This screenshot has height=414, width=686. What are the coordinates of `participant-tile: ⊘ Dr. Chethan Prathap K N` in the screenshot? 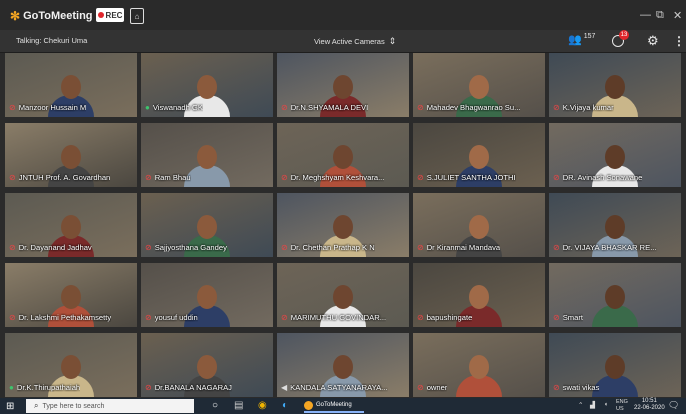 It's located at (343, 225).